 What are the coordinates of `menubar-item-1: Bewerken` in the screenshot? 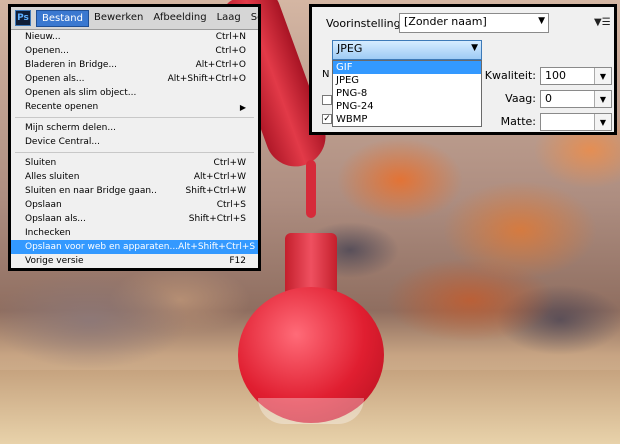 It's located at (118, 18).